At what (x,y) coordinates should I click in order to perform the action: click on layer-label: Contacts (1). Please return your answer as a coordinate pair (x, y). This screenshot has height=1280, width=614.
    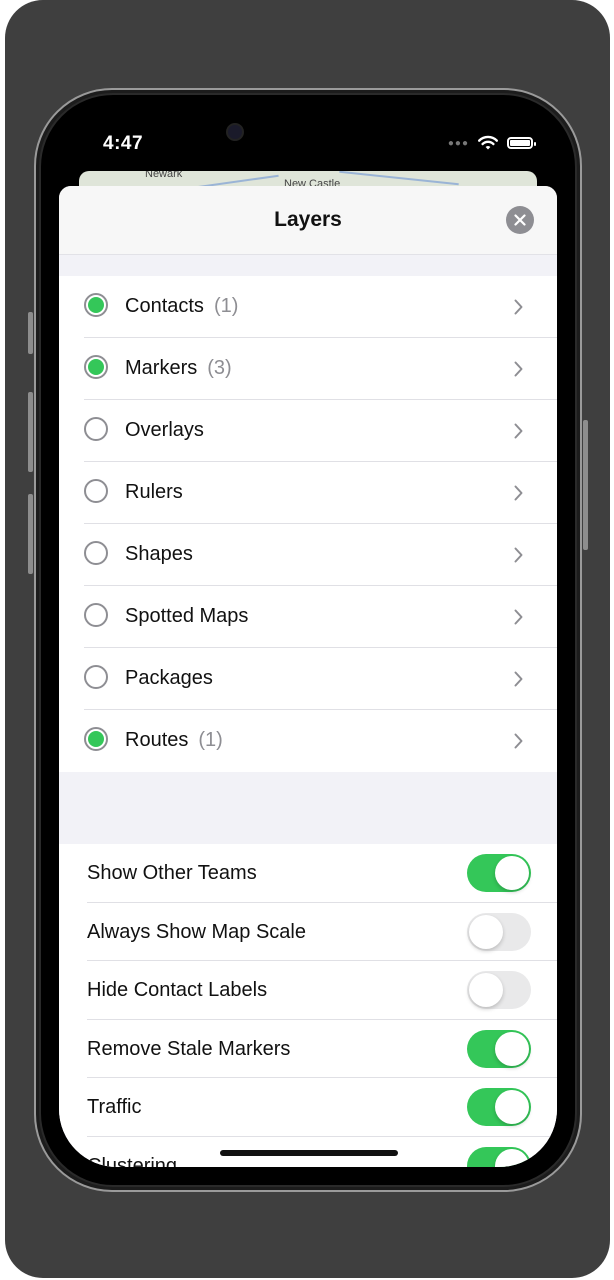
    Looking at the image, I should click on (181, 306).